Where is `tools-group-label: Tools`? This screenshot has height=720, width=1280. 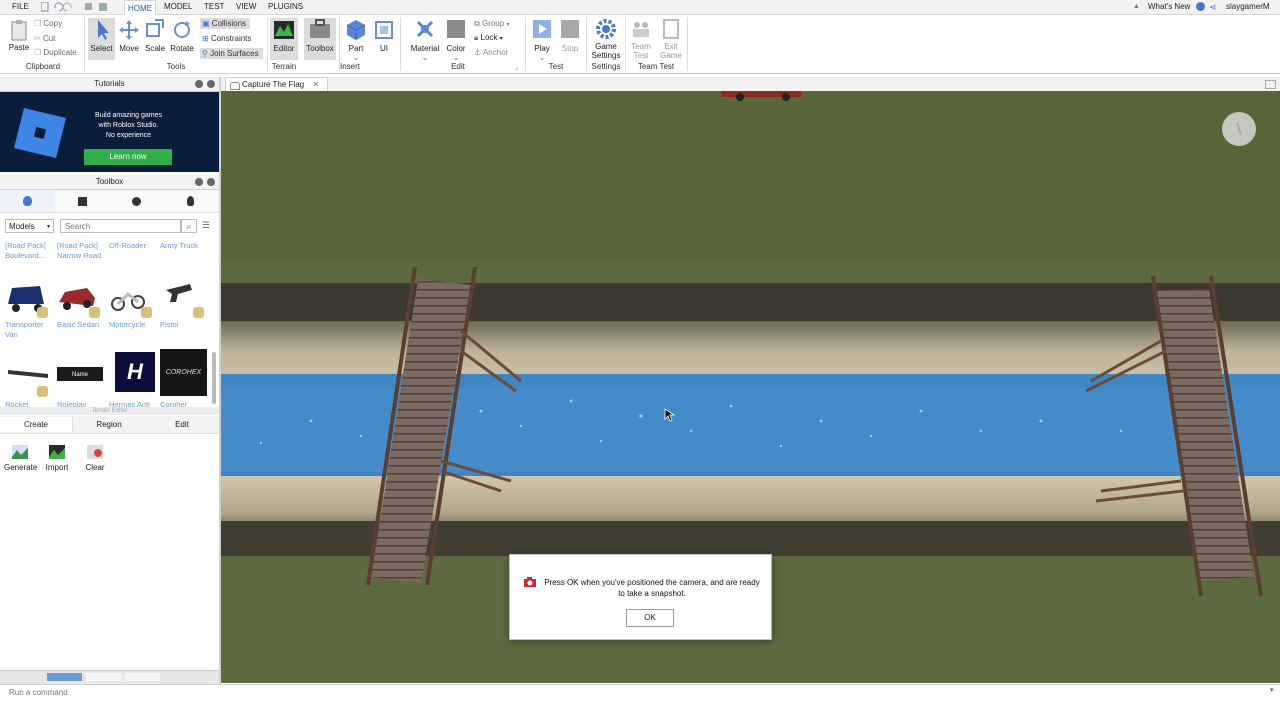 tools-group-label: Tools is located at coordinates (176, 66).